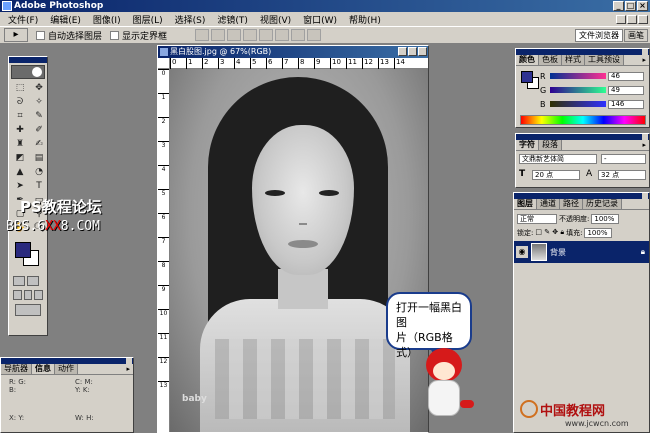  What do you see at coordinates (20, 144) in the screenshot?
I see `clone-stamp-tool-icon: ♜` at bounding box center [20, 144].